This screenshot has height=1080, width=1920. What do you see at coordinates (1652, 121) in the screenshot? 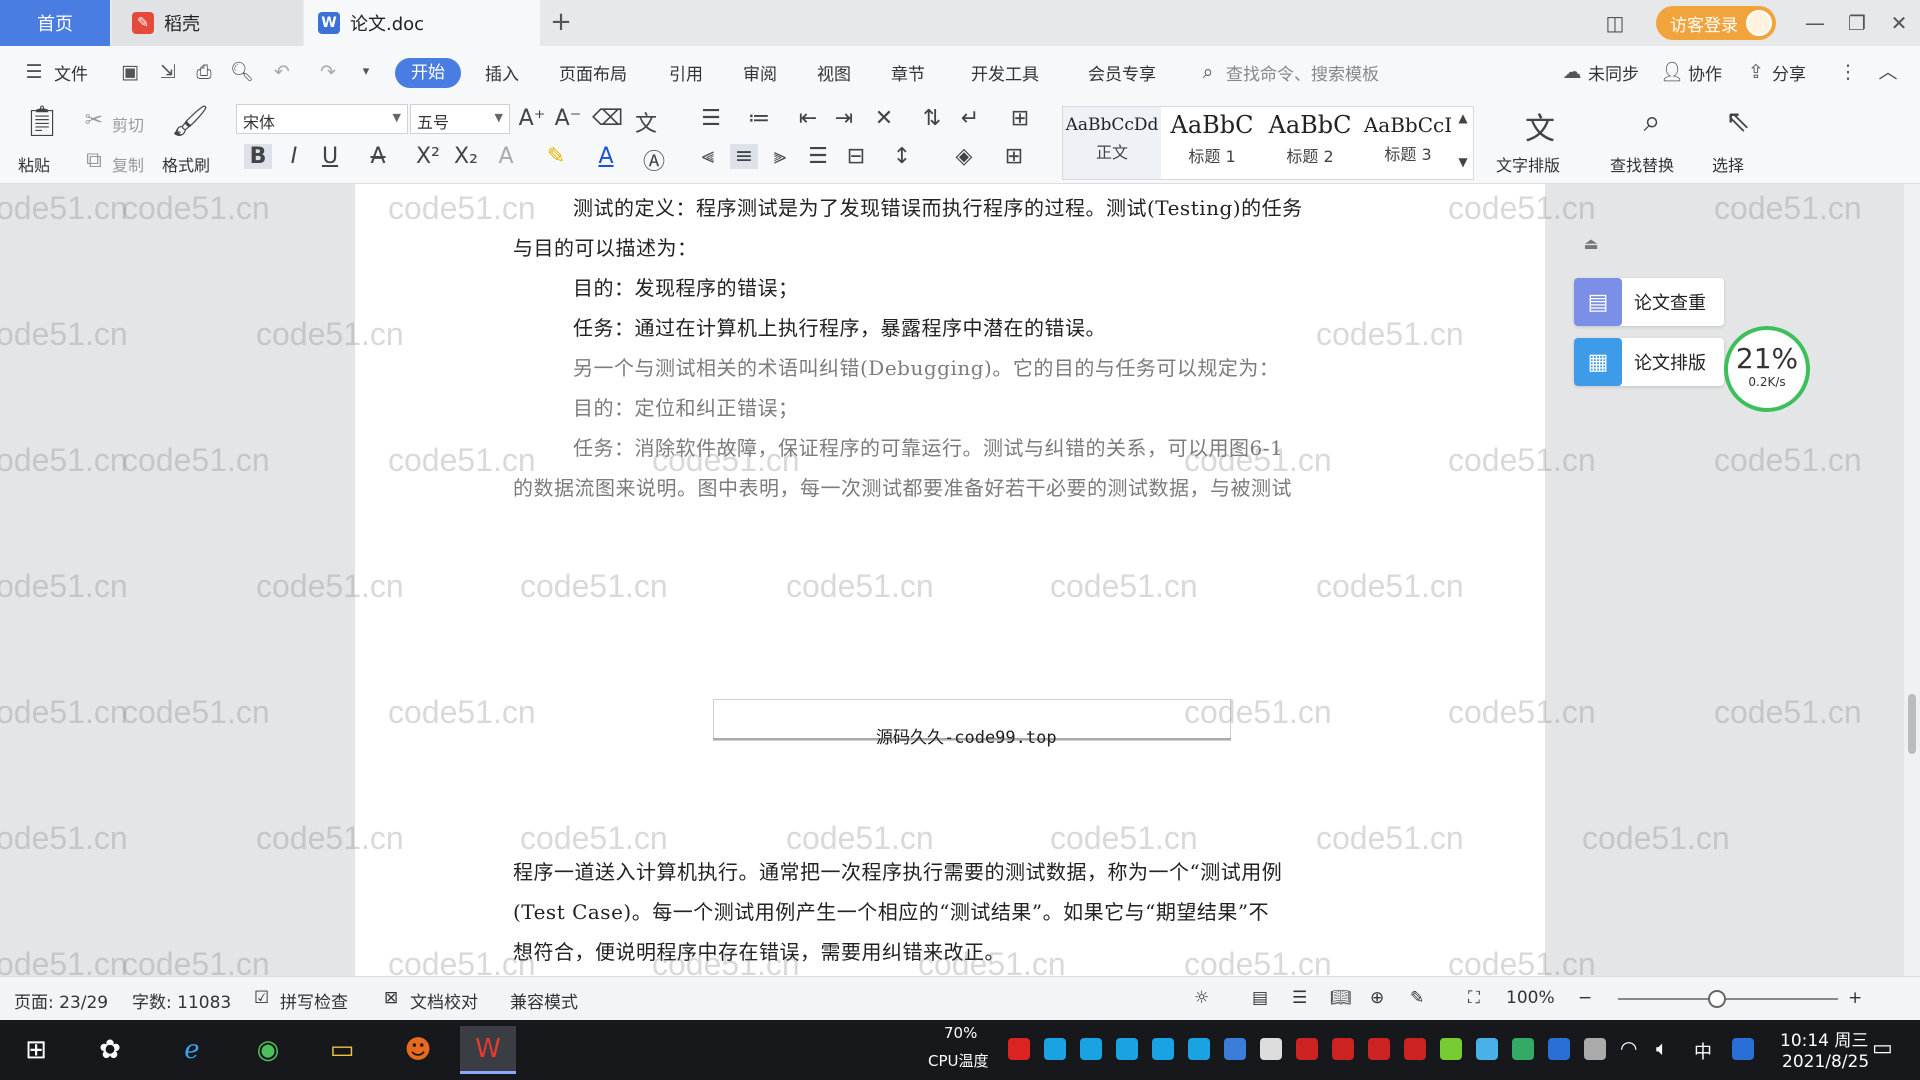
I see `find-replace-icon: ⌕` at bounding box center [1652, 121].